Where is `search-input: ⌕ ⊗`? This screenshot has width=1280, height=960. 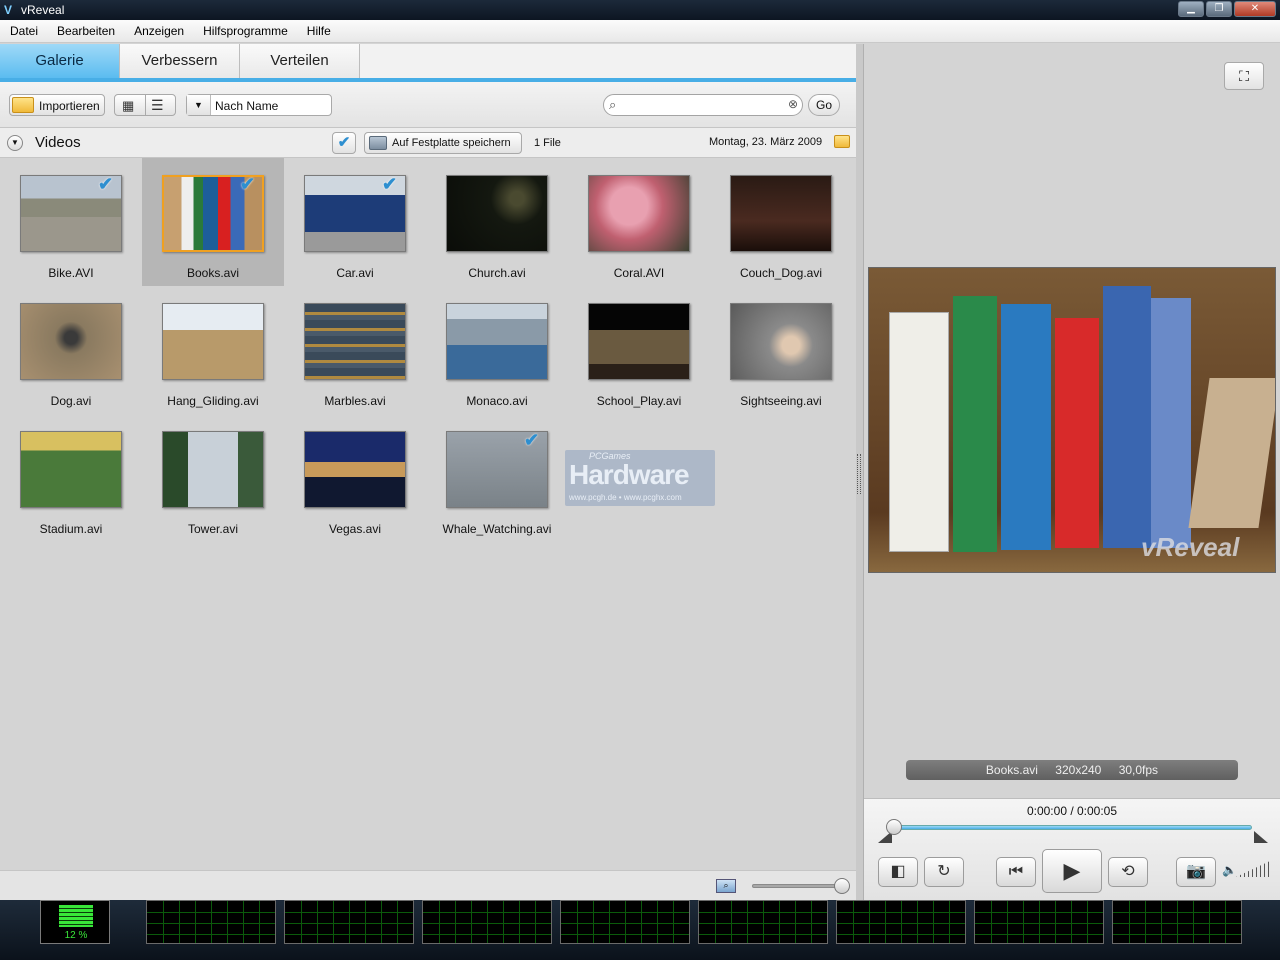 search-input: ⌕ ⊗ is located at coordinates (703, 105).